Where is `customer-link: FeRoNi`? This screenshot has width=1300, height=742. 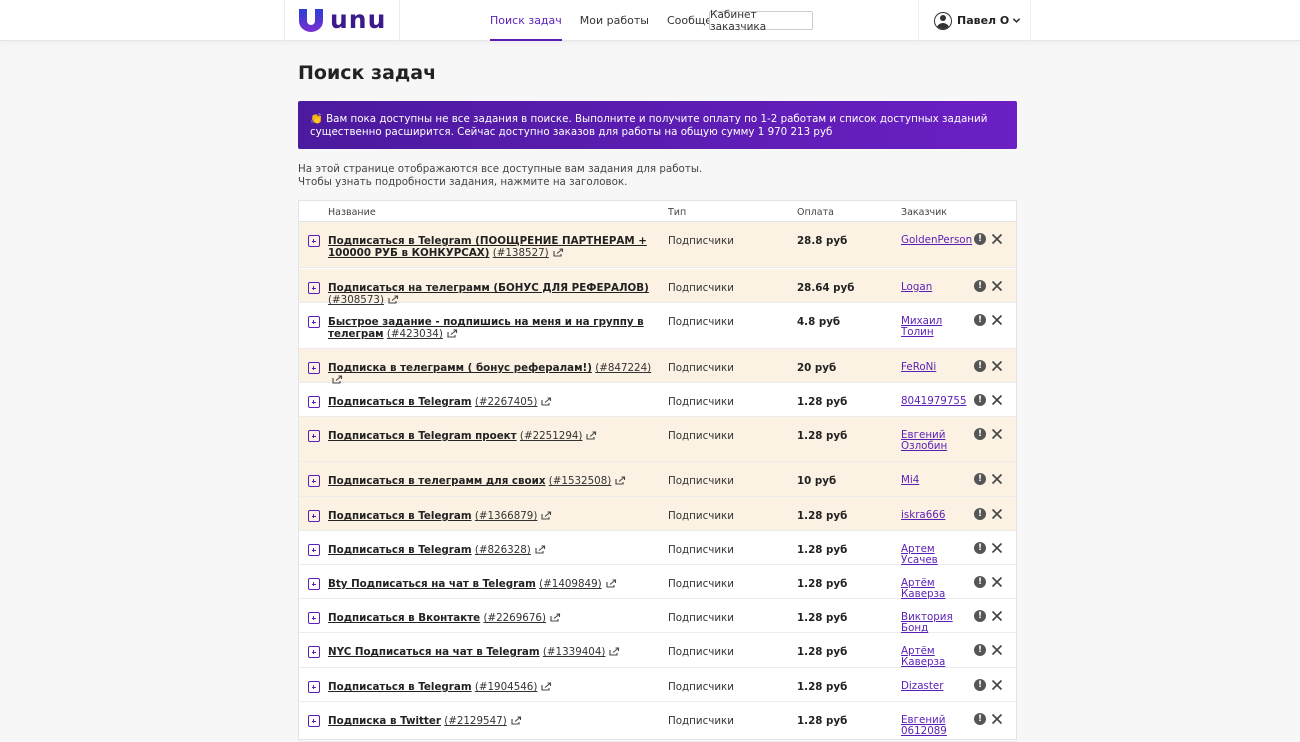
customer-link: FeRoNi is located at coordinates (935, 367).